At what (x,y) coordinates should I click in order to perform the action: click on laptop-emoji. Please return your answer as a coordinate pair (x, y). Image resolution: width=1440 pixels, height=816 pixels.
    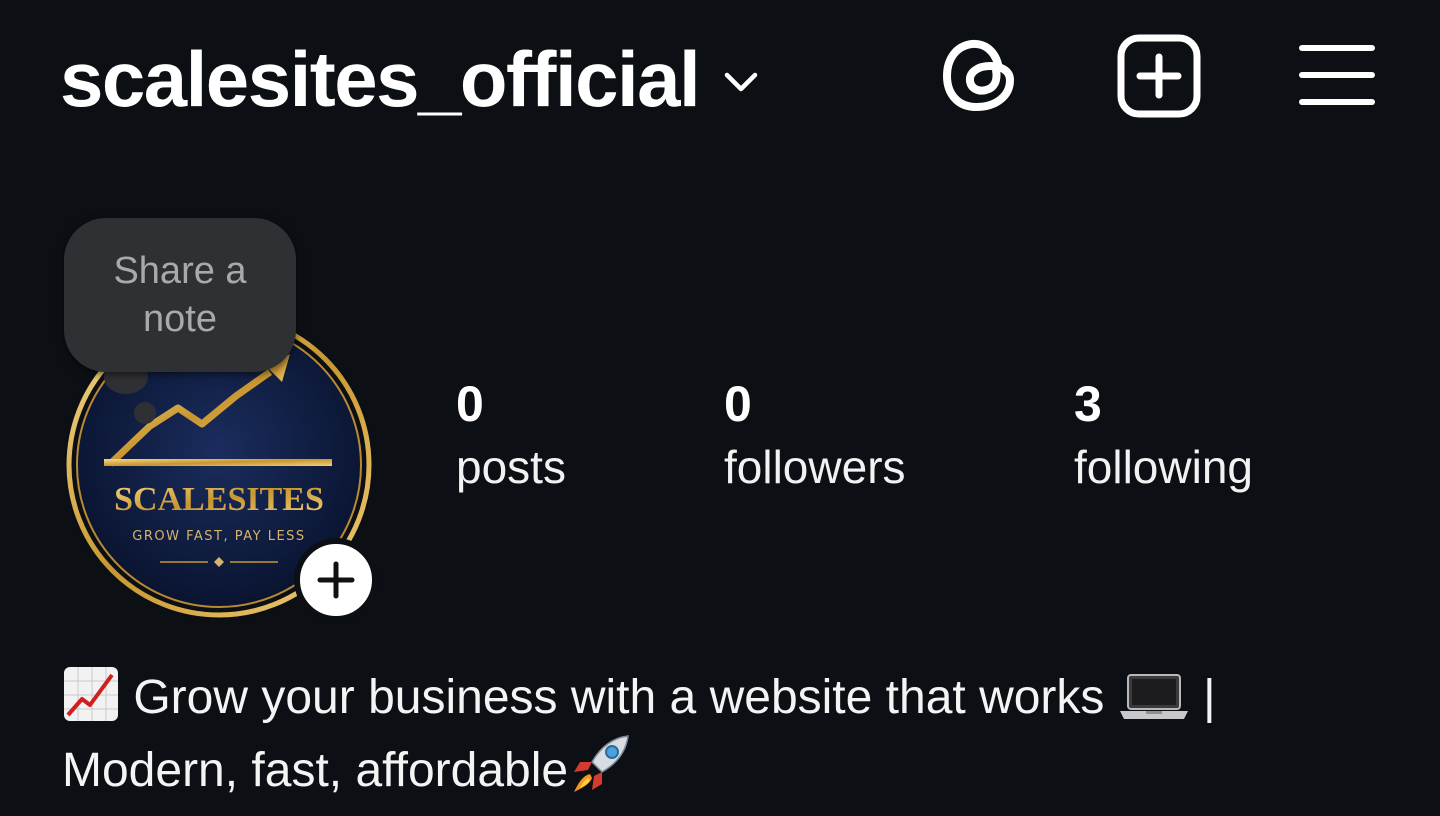
    Looking at the image, I should click on (1153, 696).